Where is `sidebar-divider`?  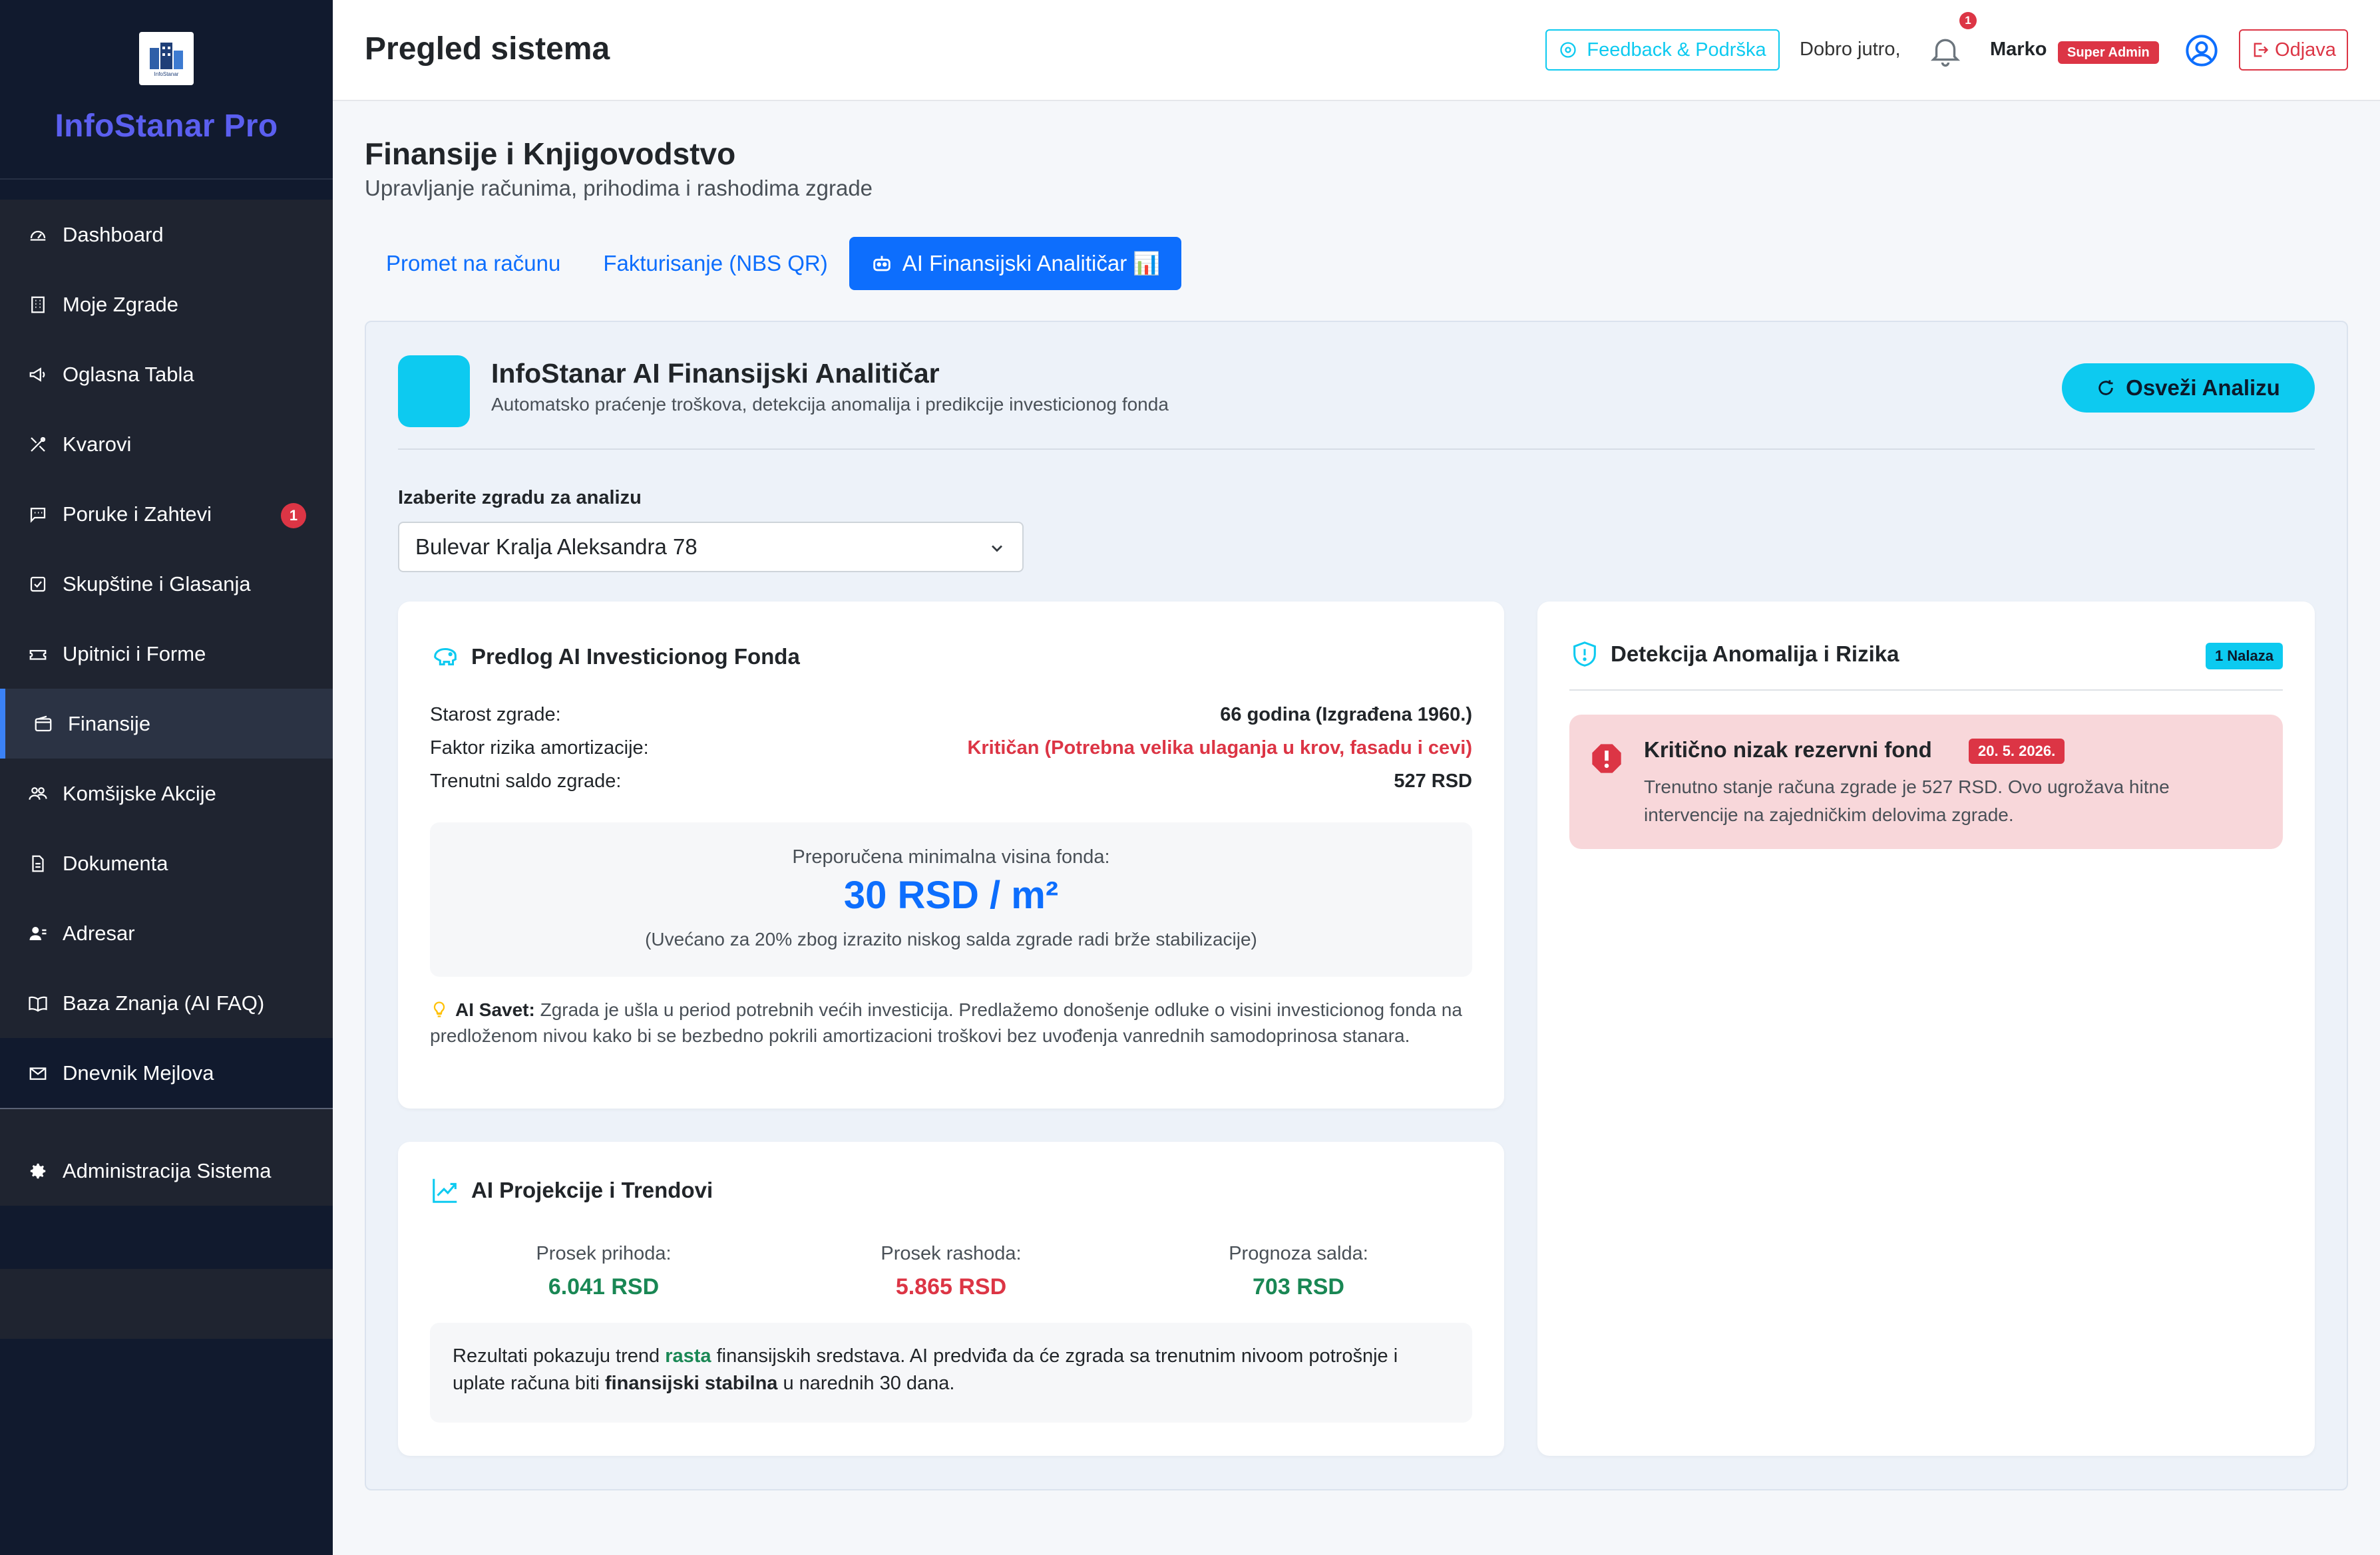 sidebar-divider is located at coordinates (166, 1108).